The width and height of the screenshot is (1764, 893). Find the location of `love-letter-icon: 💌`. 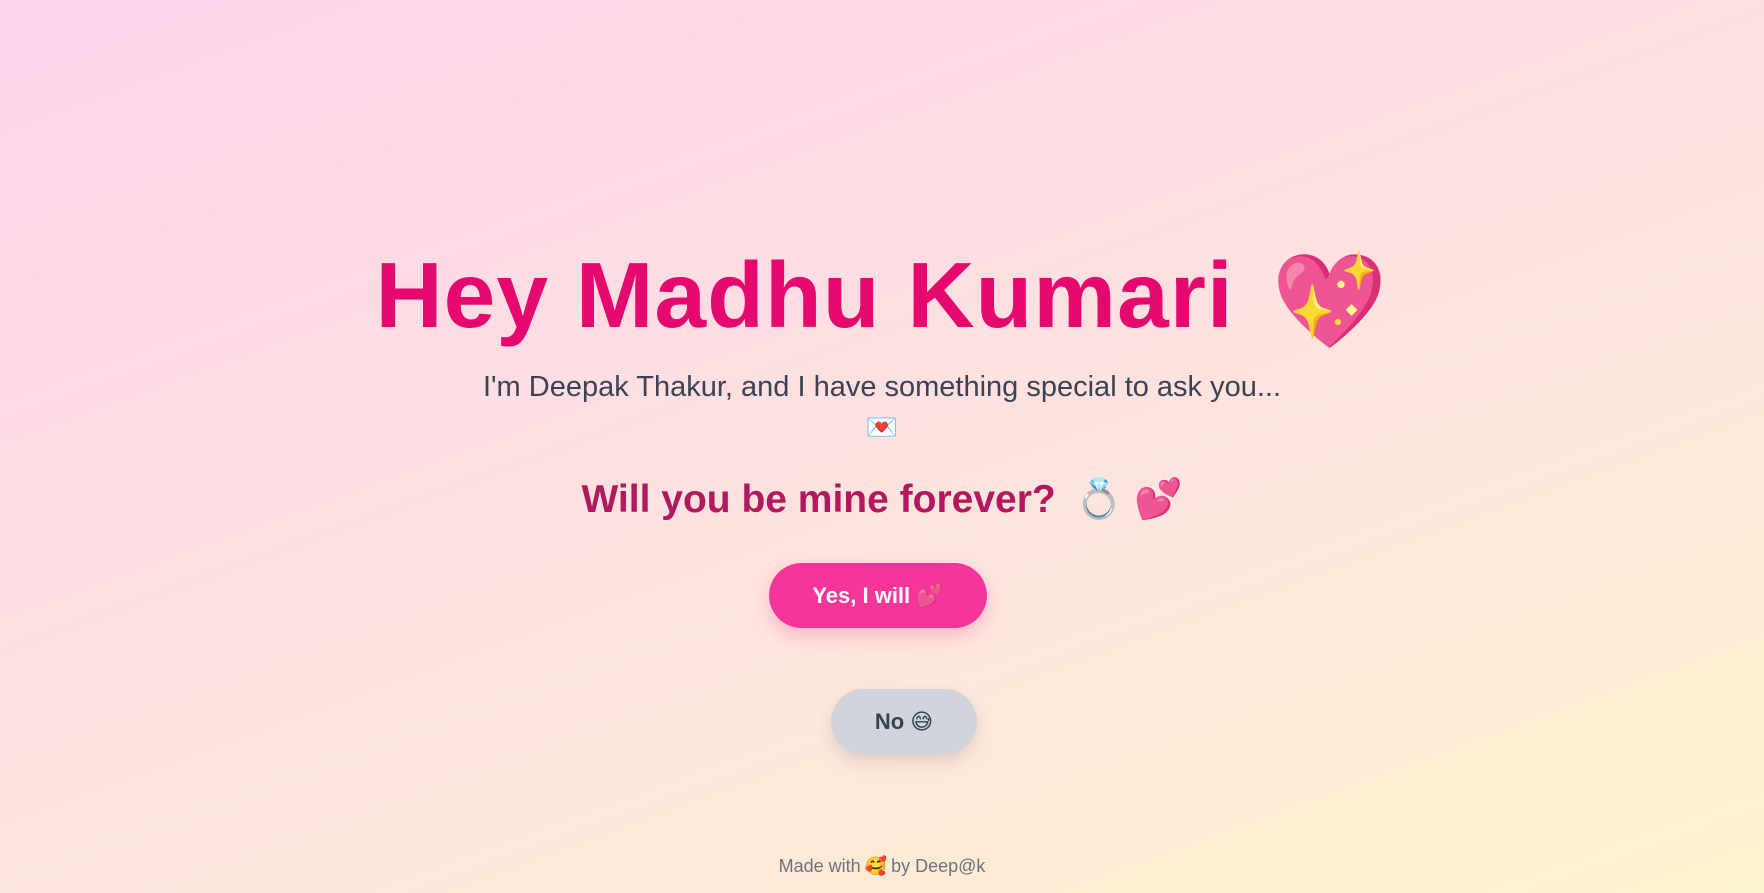

love-letter-icon: 💌 is located at coordinates (882, 427).